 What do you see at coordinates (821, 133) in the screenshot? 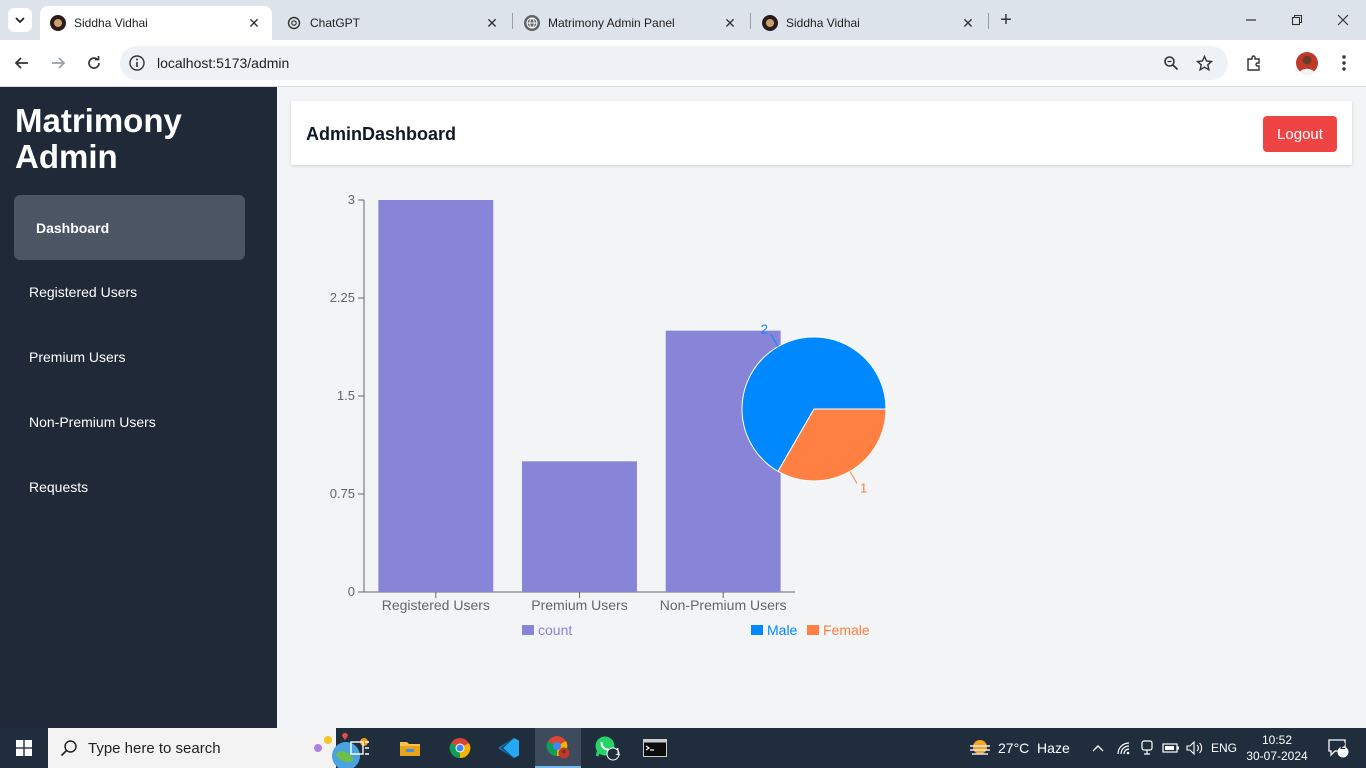
I see `dashboard-header: AdminDashboard Logout` at bounding box center [821, 133].